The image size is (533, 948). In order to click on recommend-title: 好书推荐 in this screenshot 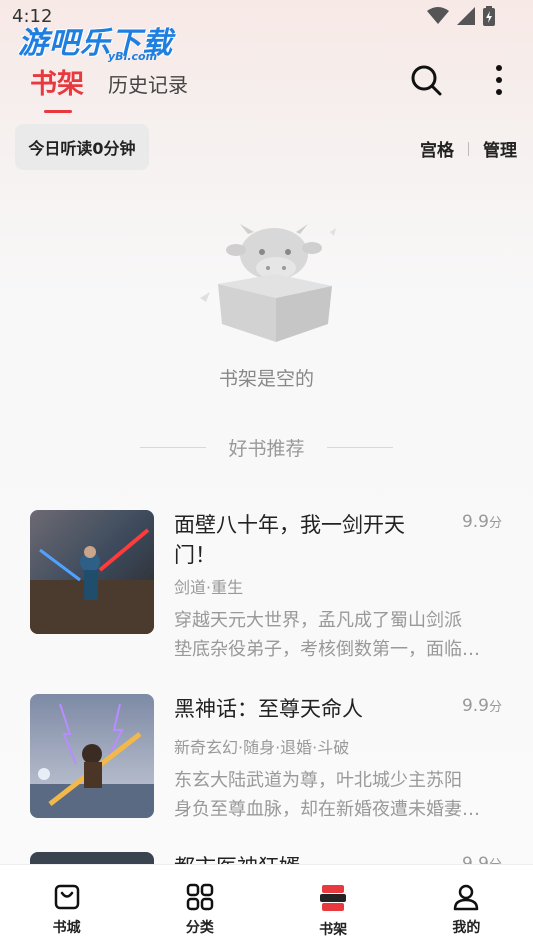, I will do `click(266, 449)`.